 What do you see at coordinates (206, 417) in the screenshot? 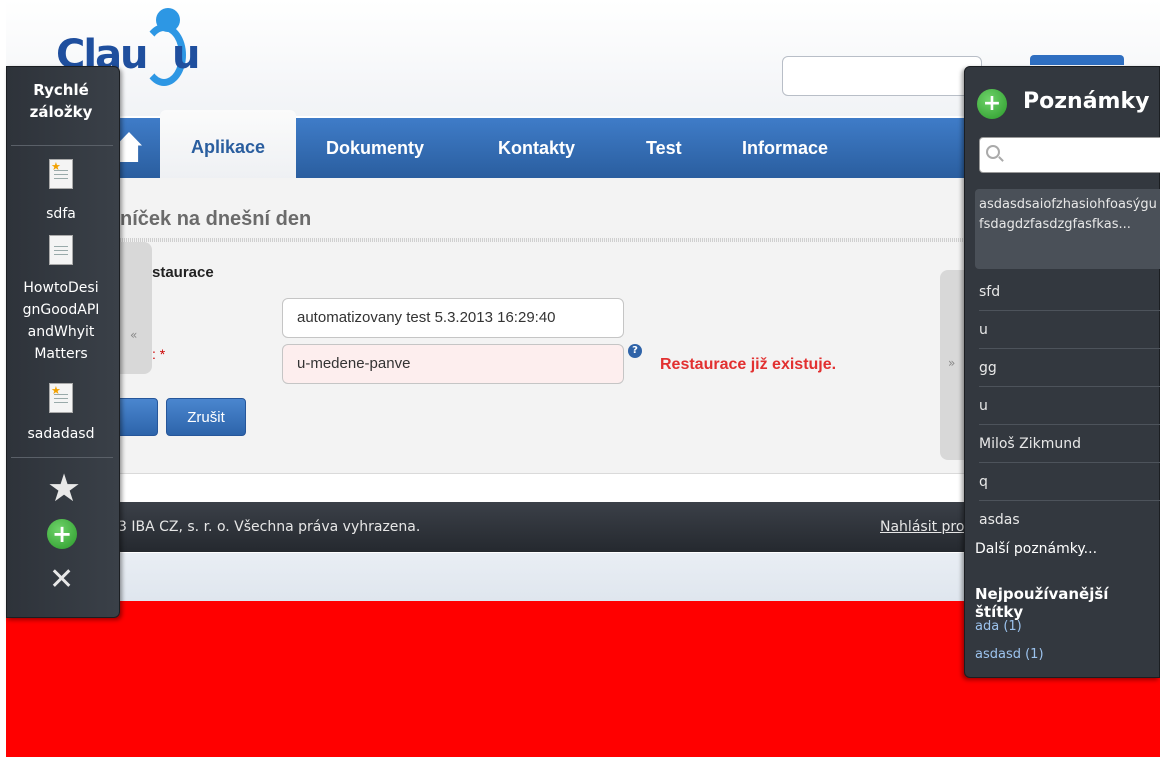
I see `cancel-button: Zrušit` at bounding box center [206, 417].